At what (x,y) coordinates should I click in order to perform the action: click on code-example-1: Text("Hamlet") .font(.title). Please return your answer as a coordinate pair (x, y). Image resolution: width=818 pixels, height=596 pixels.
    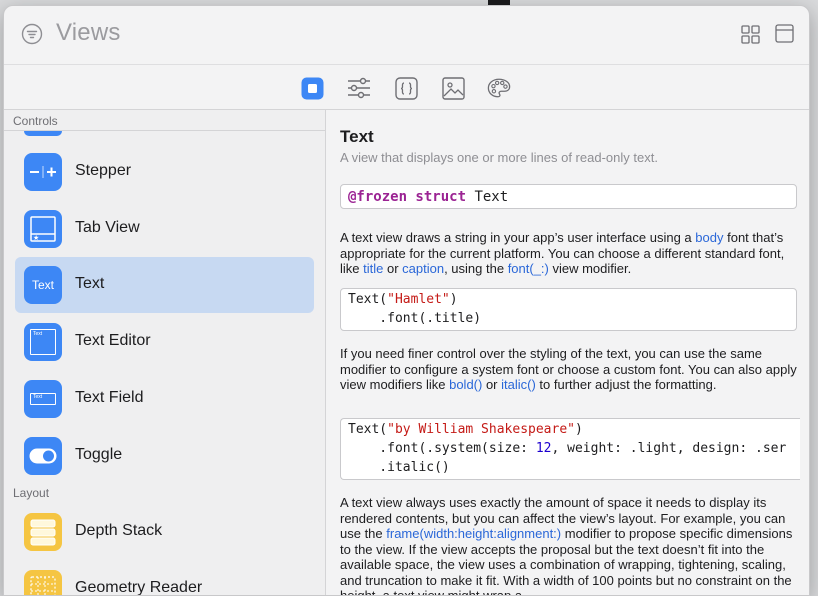
    Looking at the image, I should click on (568, 309).